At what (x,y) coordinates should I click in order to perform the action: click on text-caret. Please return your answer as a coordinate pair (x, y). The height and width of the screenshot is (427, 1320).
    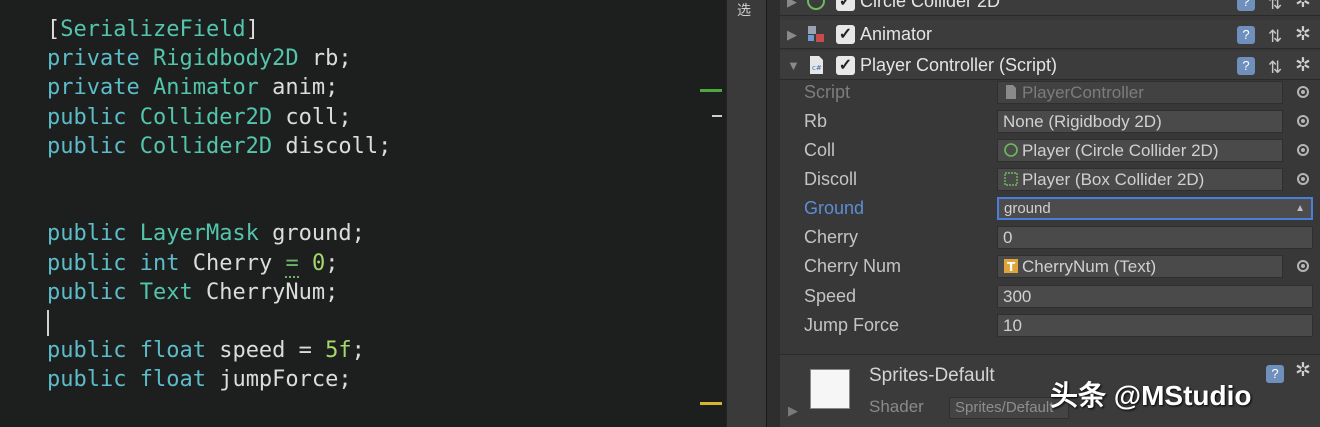
    Looking at the image, I should click on (48, 323).